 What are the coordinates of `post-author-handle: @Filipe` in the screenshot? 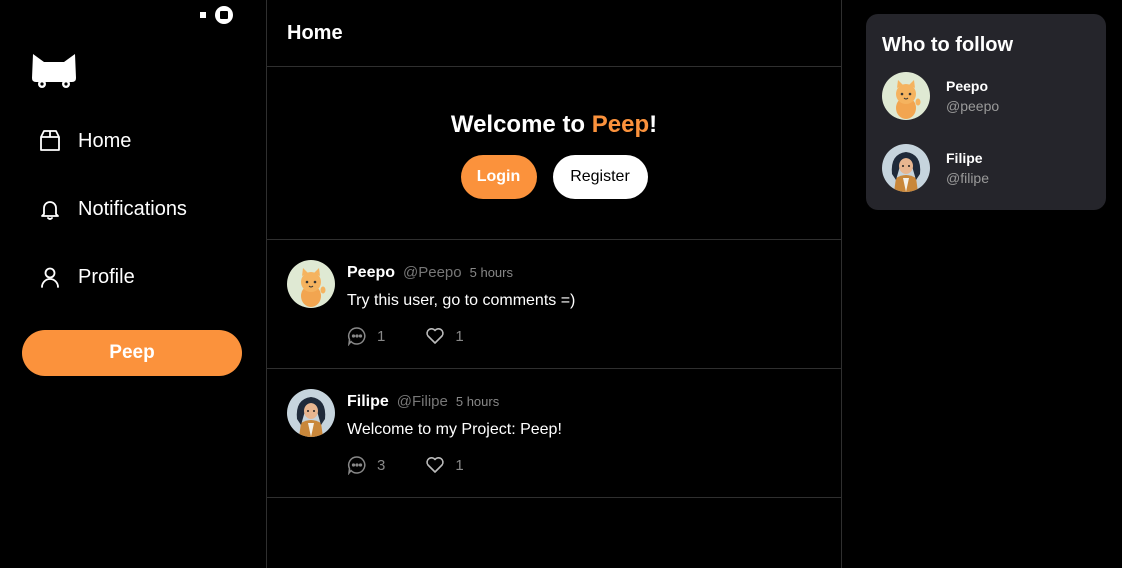 It's located at (422, 401).